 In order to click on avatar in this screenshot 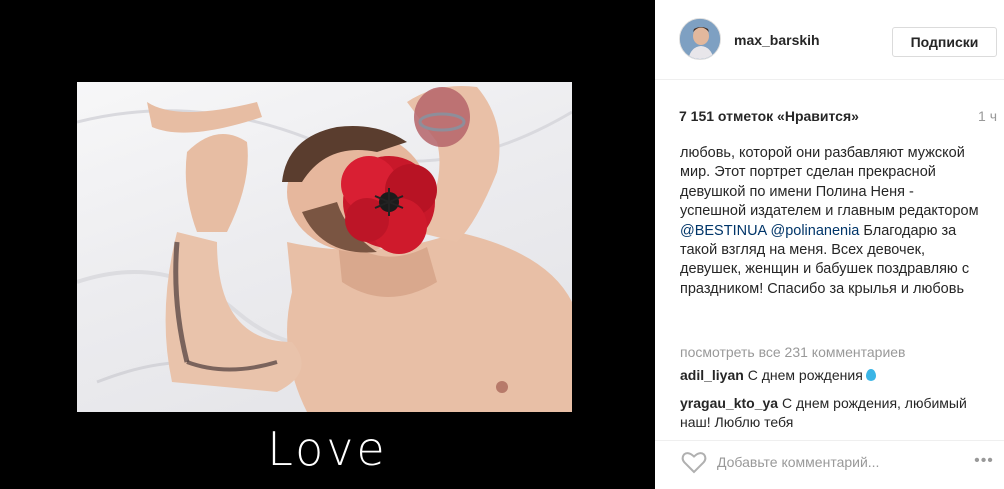, I will do `click(700, 39)`.